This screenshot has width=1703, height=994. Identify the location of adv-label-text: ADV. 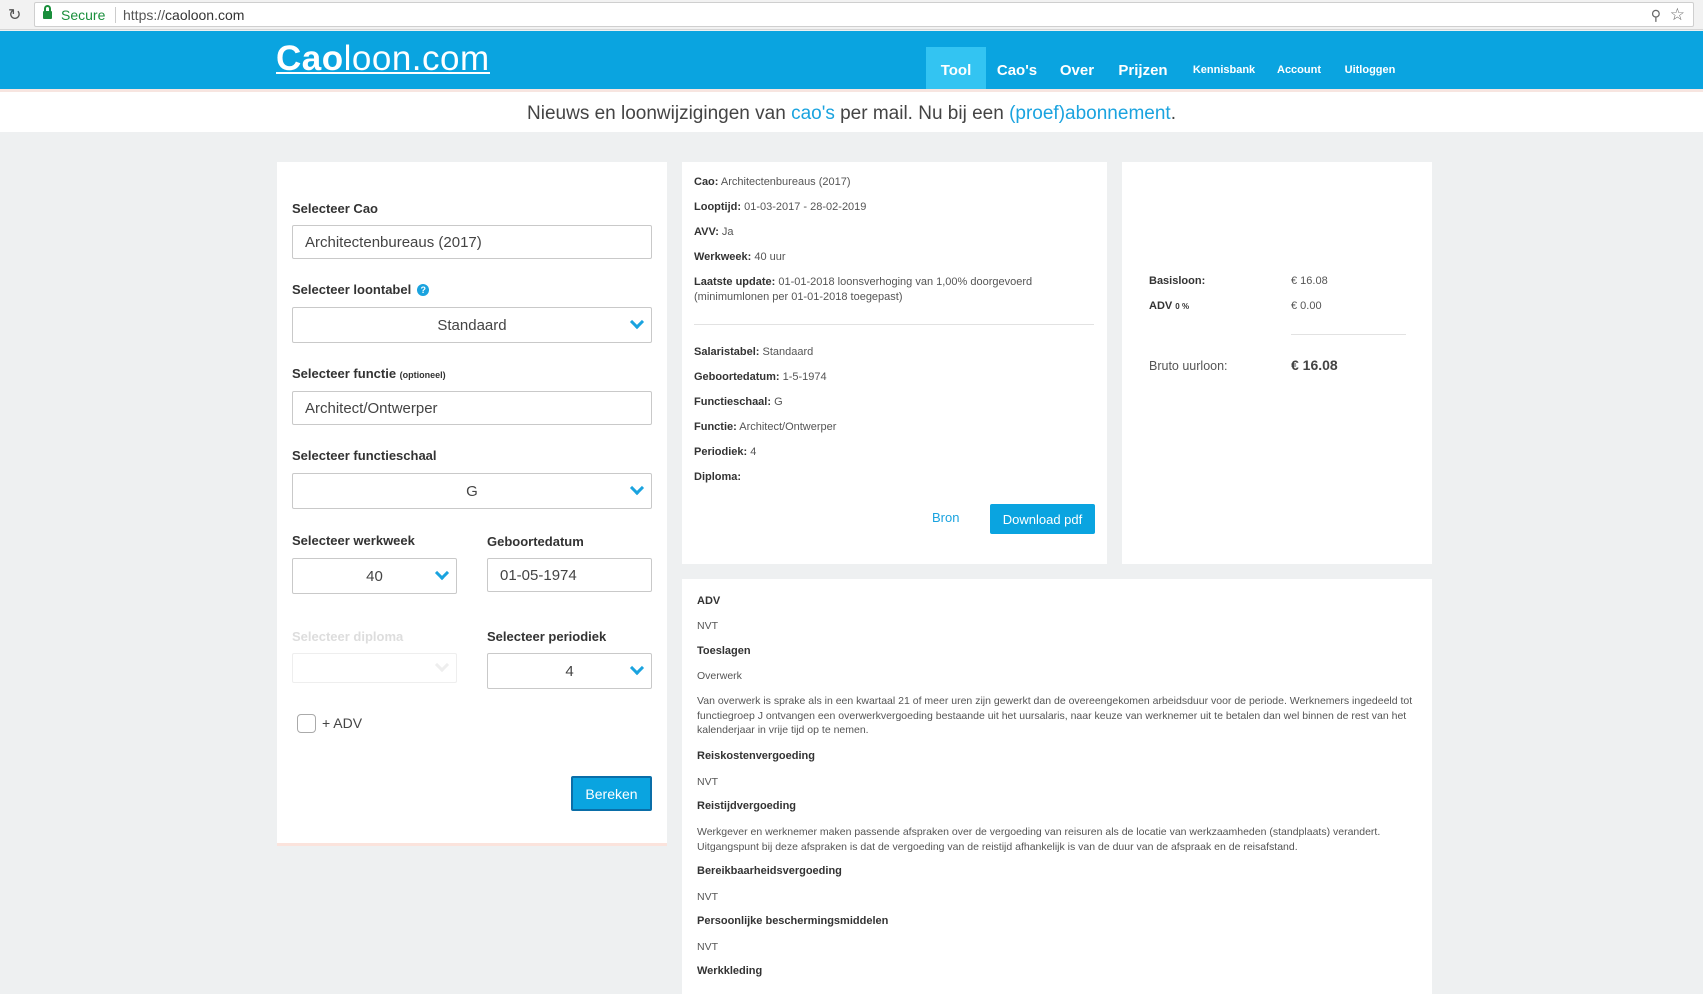
(1161, 306).